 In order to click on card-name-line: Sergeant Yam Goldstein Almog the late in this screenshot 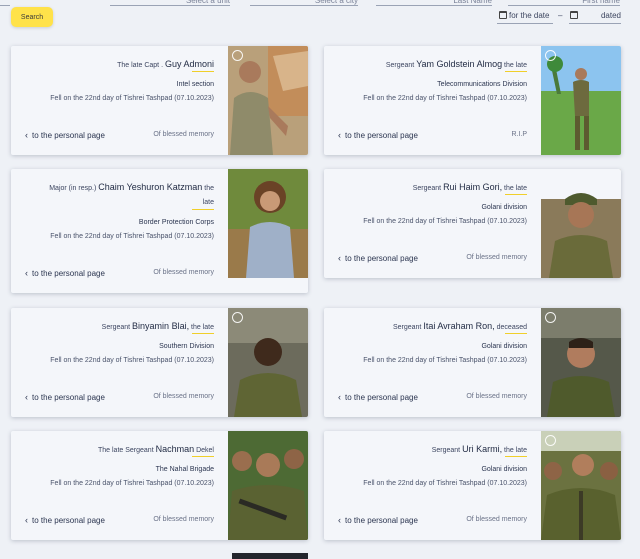, I will do `click(456, 64)`.